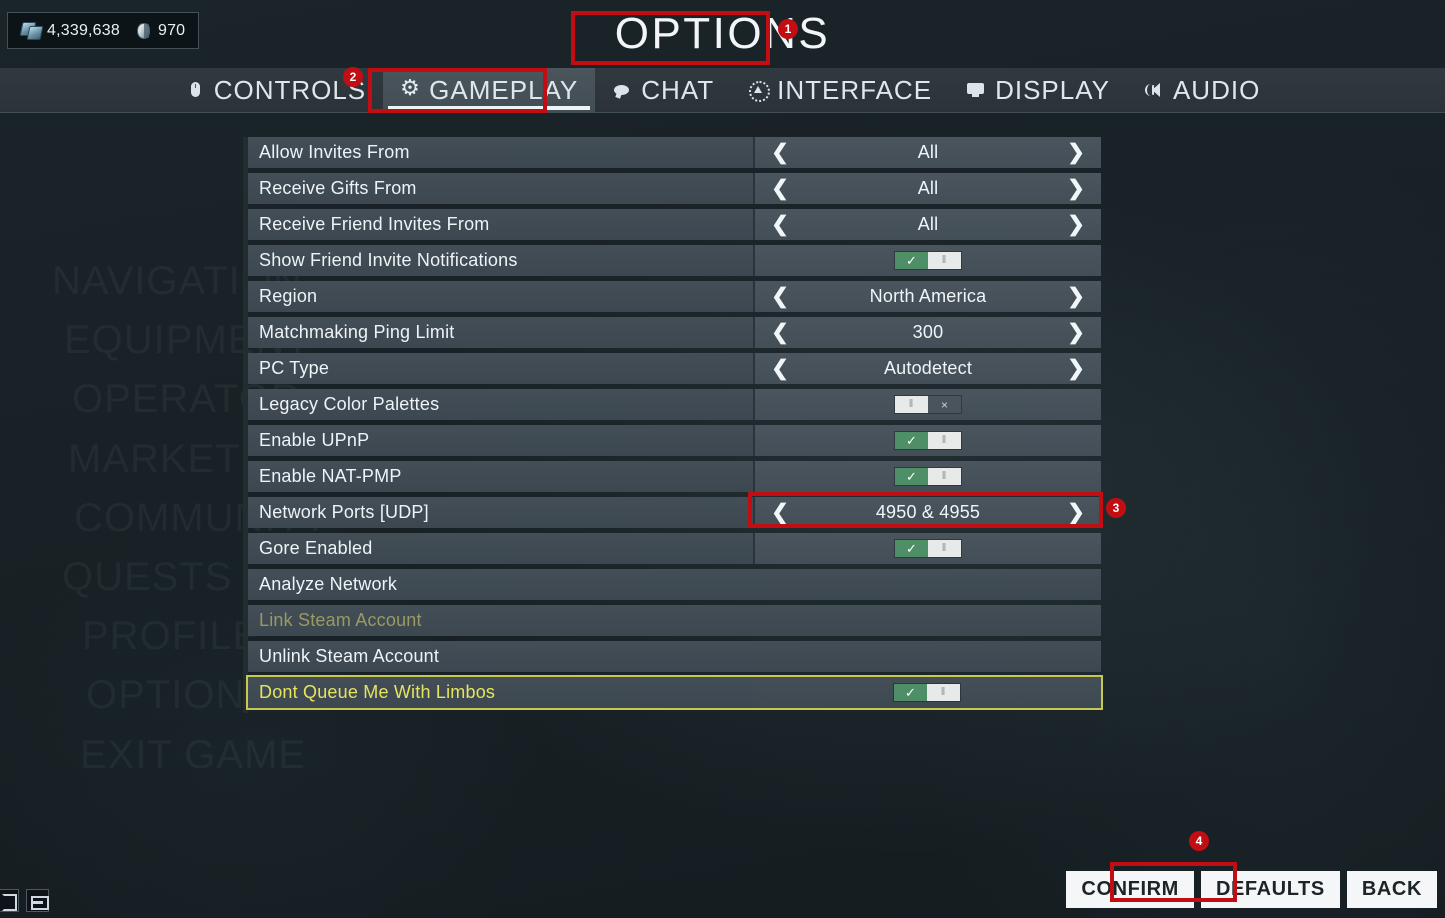  Describe the element at coordinates (500, 476) in the screenshot. I see `setting-label: Enable NAT-PMP` at that location.